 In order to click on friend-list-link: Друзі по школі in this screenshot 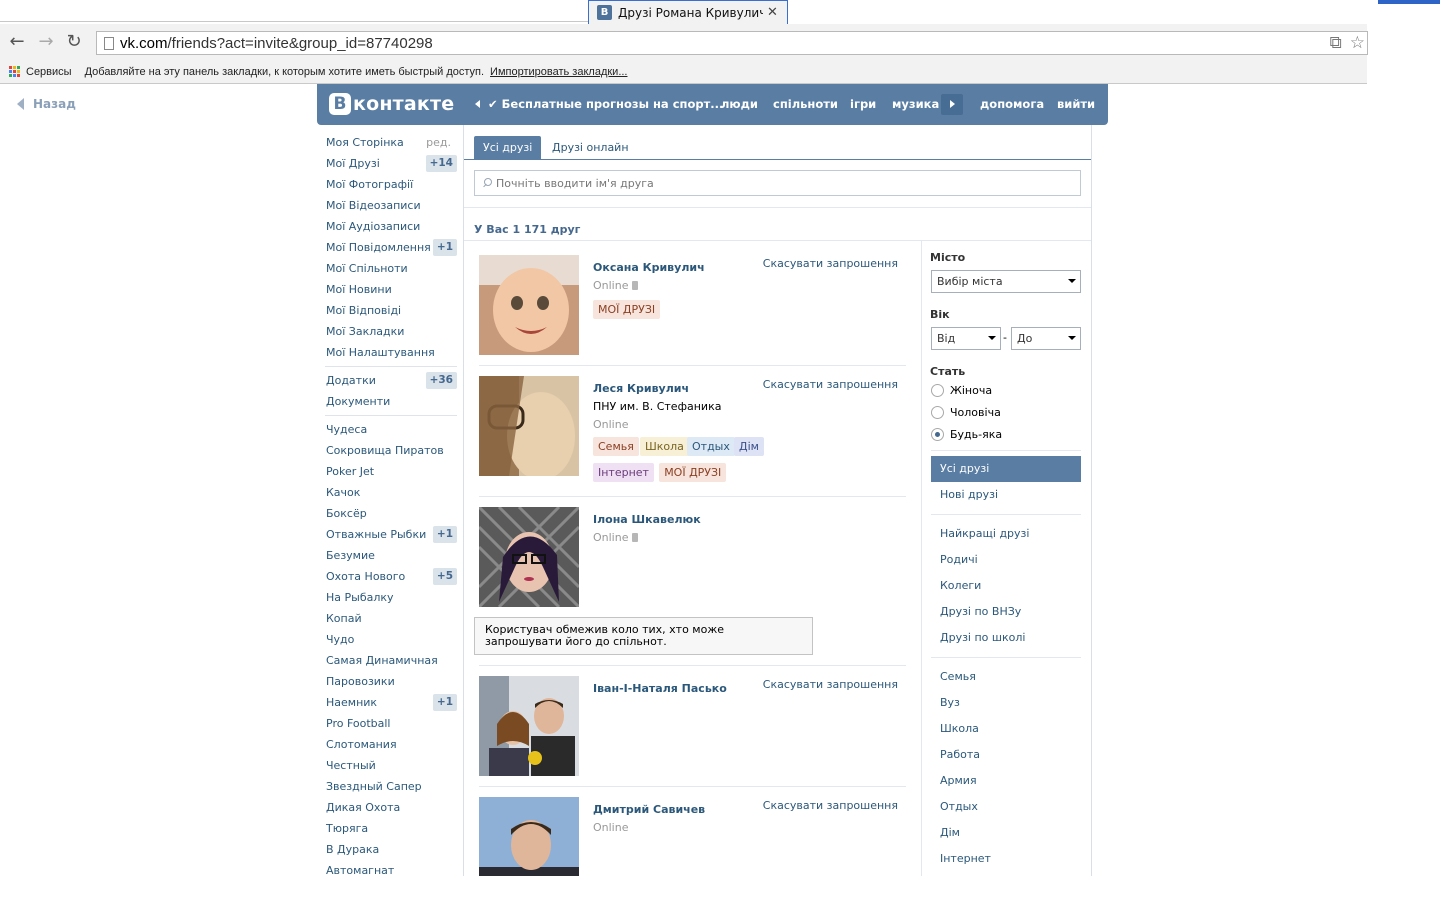, I will do `click(1006, 638)`.